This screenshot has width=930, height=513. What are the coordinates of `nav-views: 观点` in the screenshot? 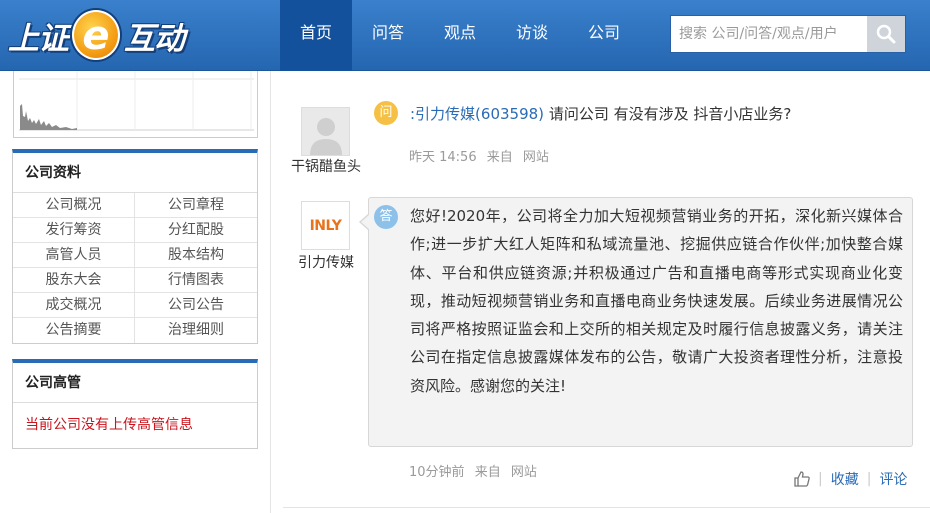 It's located at (460, 35).